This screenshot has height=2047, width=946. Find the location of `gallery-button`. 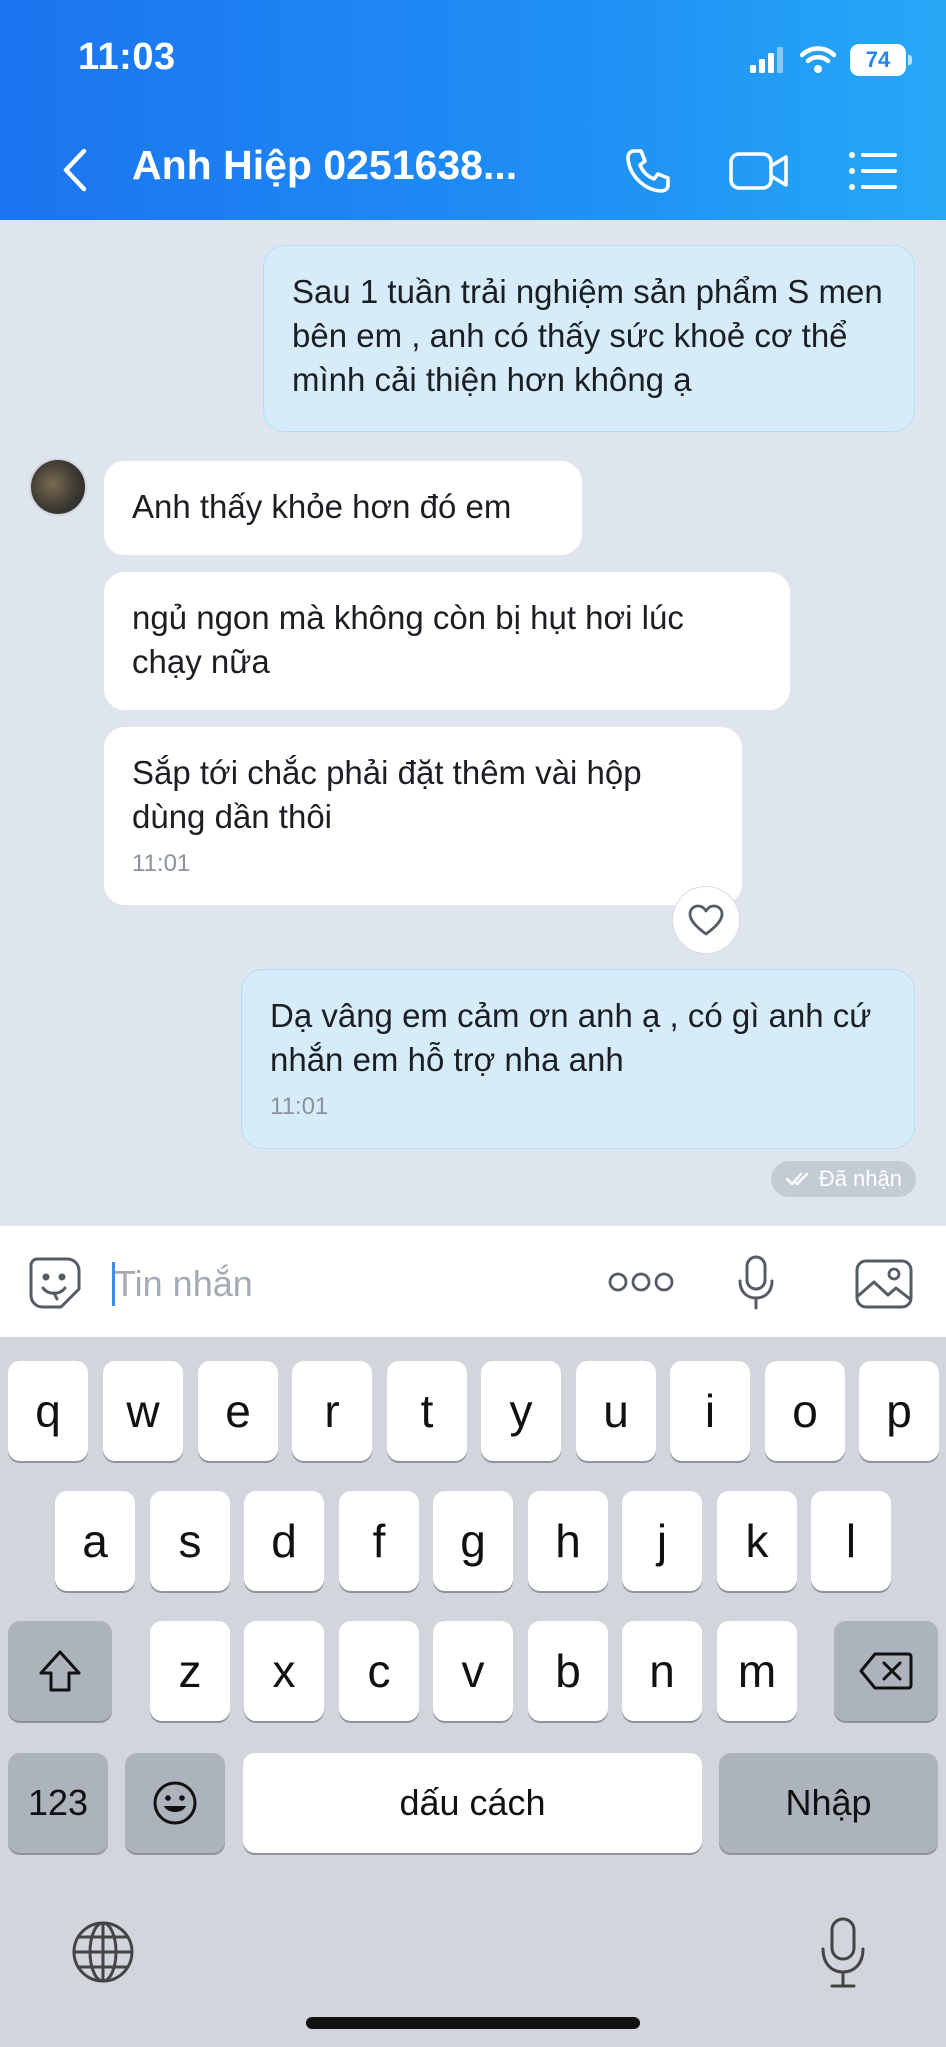

gallery-button is located at coordinates (884, 1284).